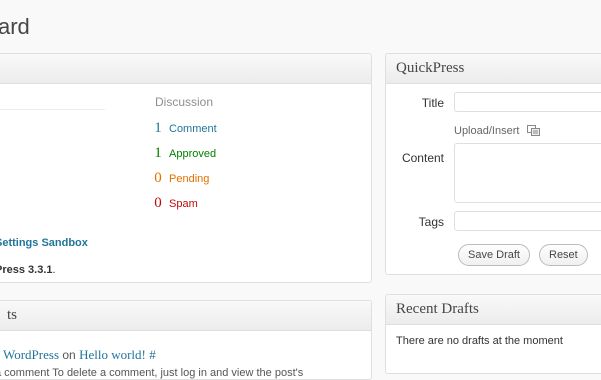 The height and width of the screenshot is (380, 601). I want to click on page-title: ard, so click(15, 26).